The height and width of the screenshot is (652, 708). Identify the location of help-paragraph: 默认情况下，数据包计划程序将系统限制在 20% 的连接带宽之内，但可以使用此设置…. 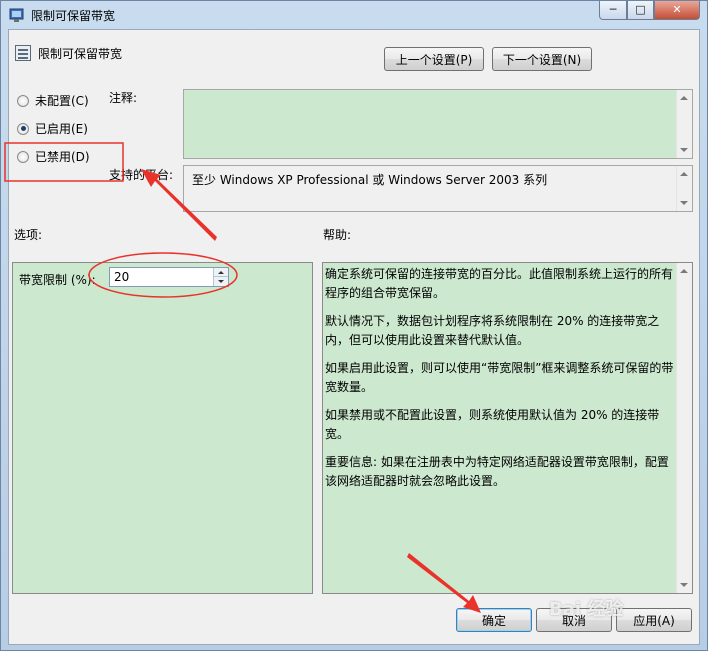
(492, 330).